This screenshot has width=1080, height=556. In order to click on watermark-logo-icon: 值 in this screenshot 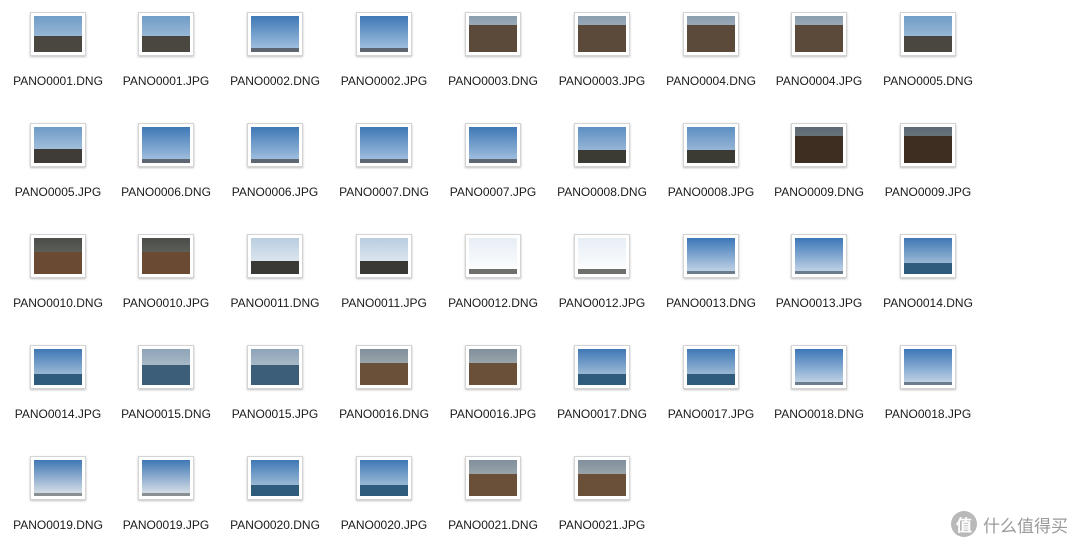, I will do `click(964, 524)`.